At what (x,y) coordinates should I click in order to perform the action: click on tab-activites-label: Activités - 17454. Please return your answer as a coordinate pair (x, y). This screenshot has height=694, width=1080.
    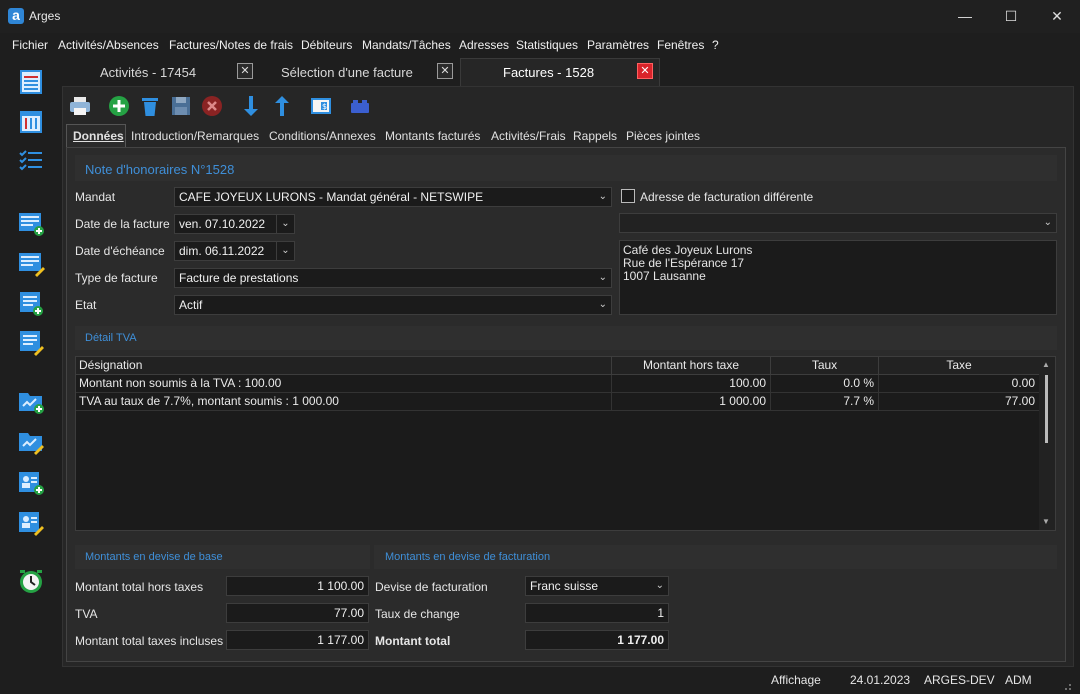
    Looking at the image, I should click on (148, 72).